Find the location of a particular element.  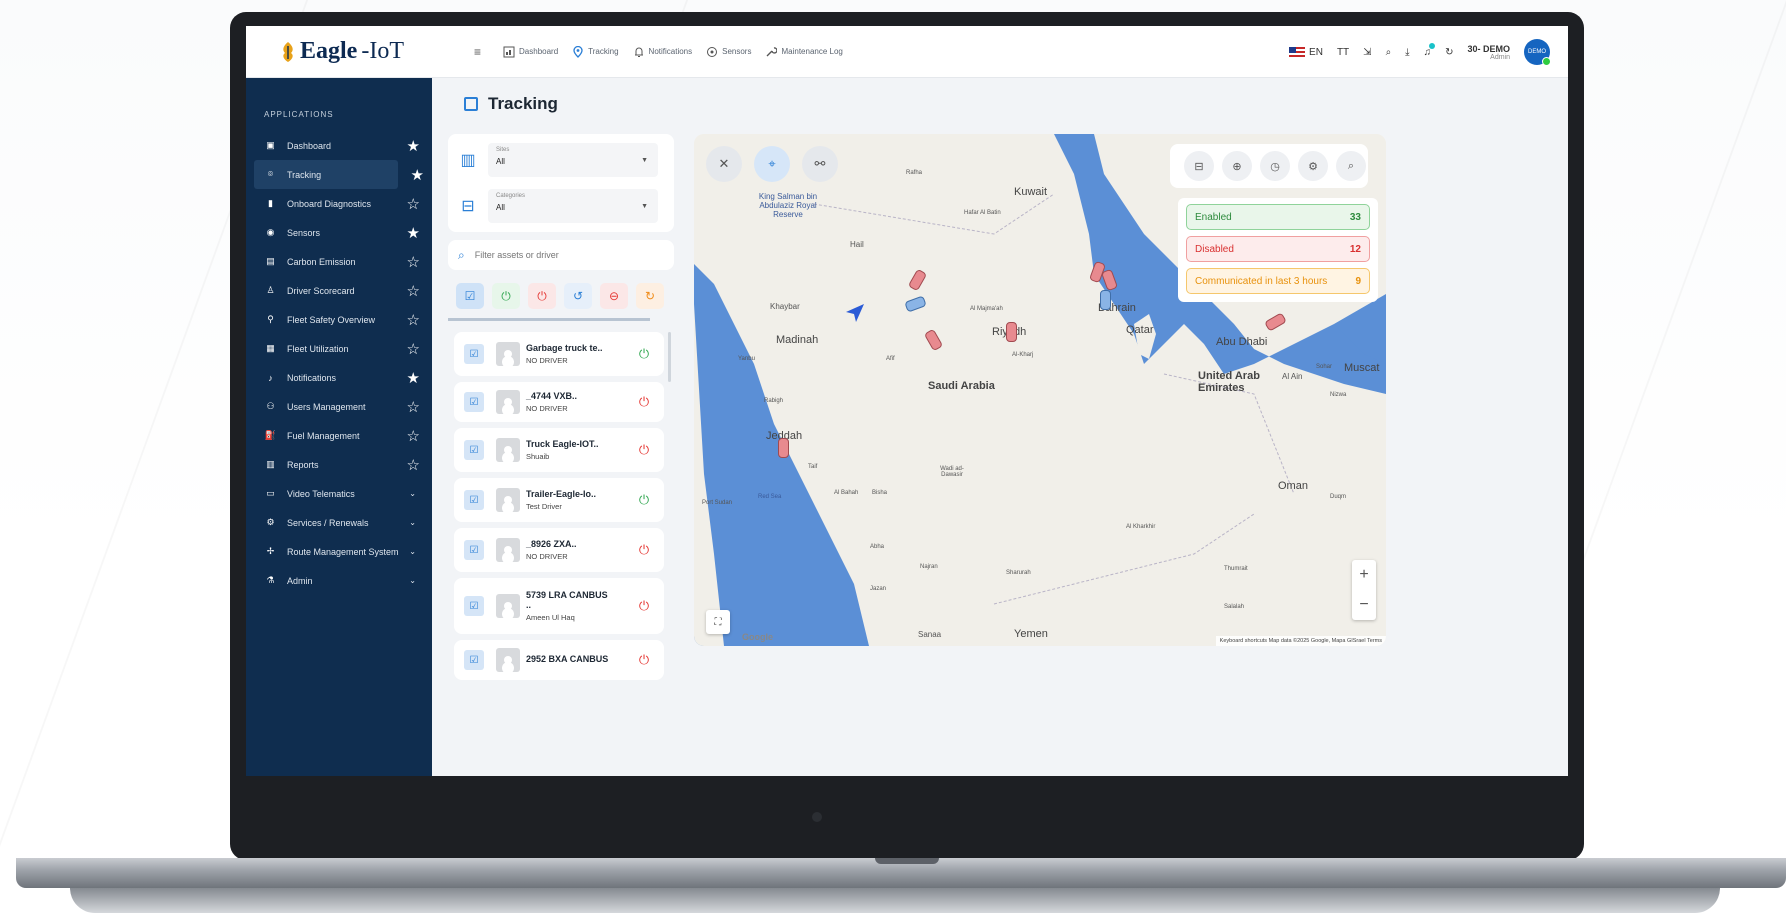

sidebar-item-admin: ⚗ Admin ⌄ is located at coordinates (339, 580).